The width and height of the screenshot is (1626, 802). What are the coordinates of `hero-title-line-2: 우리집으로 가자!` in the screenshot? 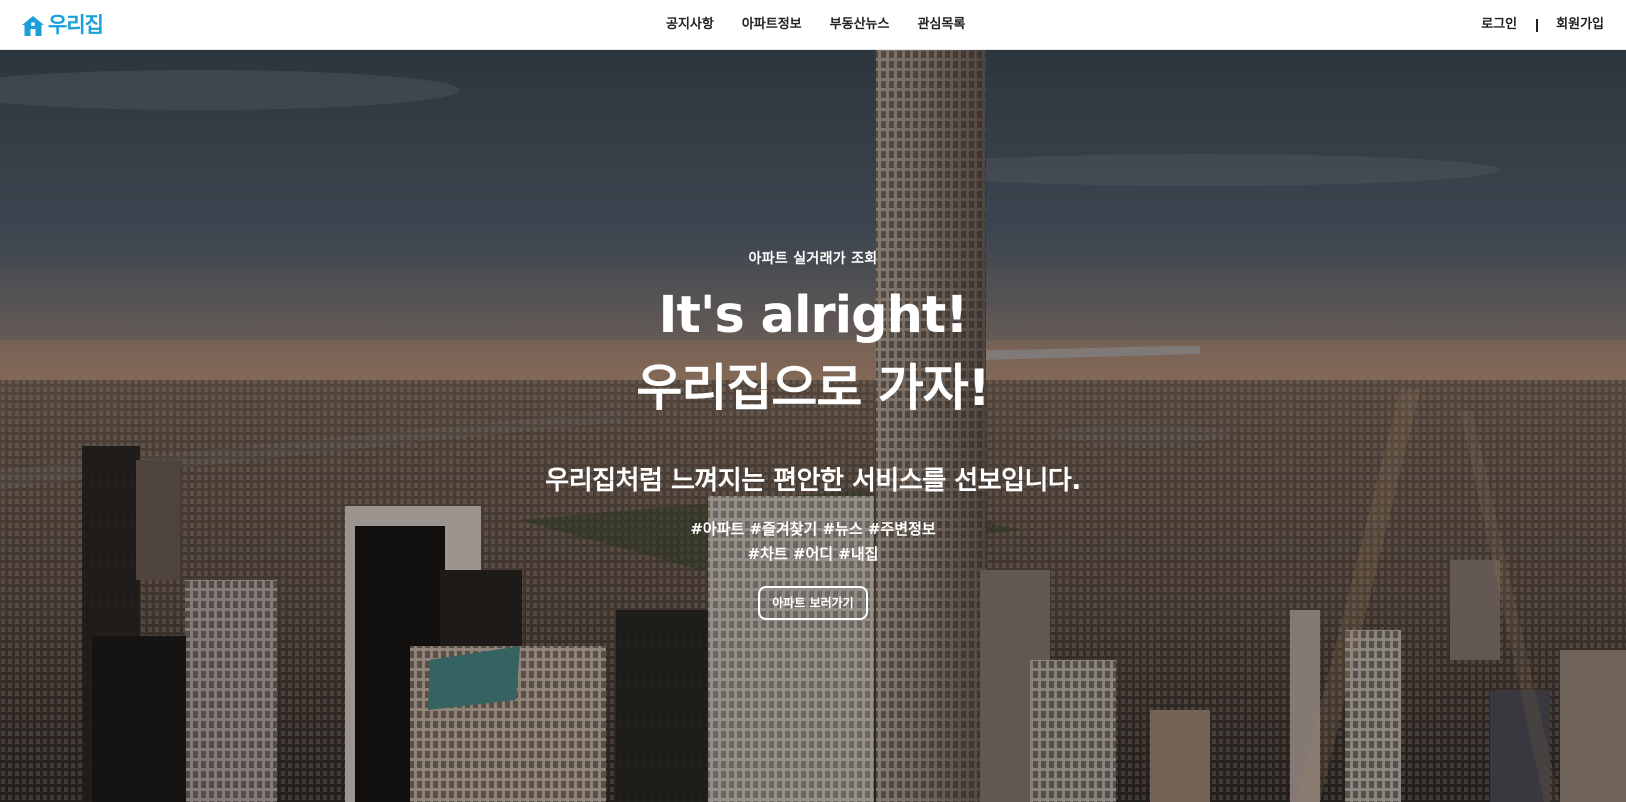 It's located at (813, 388).